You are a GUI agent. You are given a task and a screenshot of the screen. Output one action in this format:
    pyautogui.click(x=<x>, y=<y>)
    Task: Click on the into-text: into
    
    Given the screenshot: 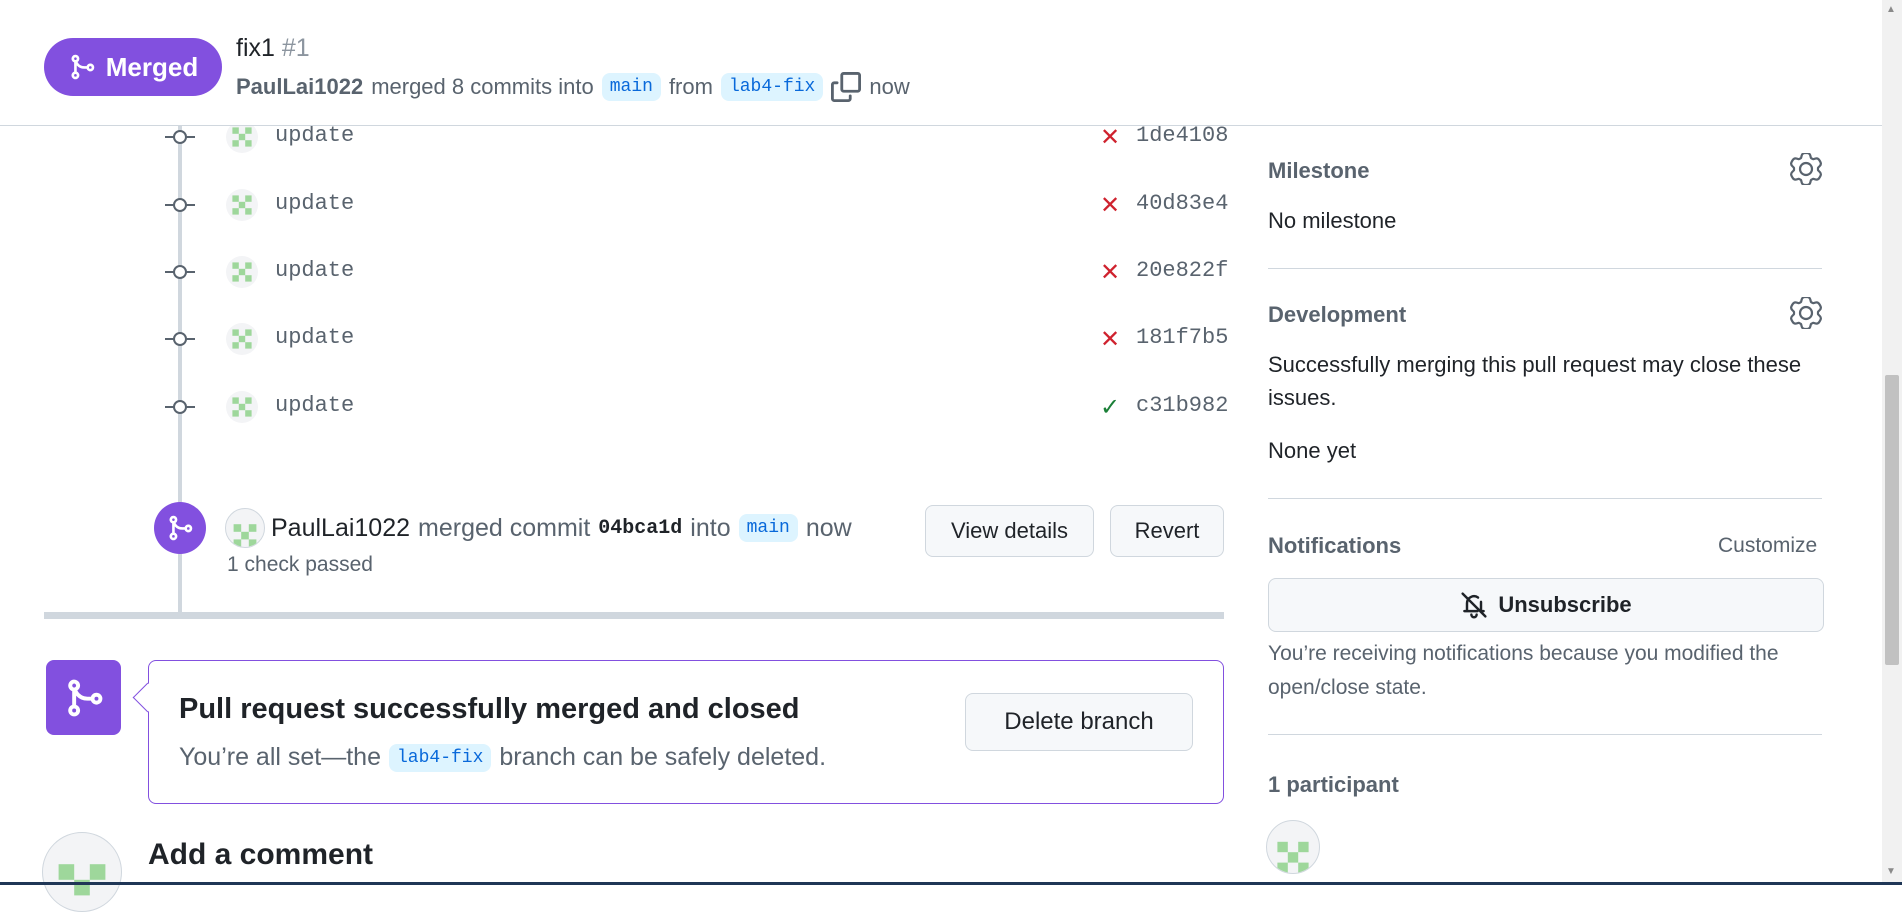 What is the action you would take?
    pyautogui.click(x=710, y=527)
    